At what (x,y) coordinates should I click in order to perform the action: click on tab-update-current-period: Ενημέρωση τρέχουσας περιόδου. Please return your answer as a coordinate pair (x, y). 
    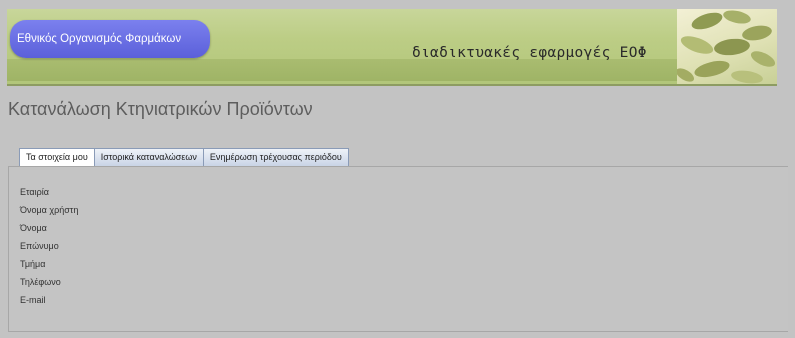
    Looking at the image, I should click on (275, 157).